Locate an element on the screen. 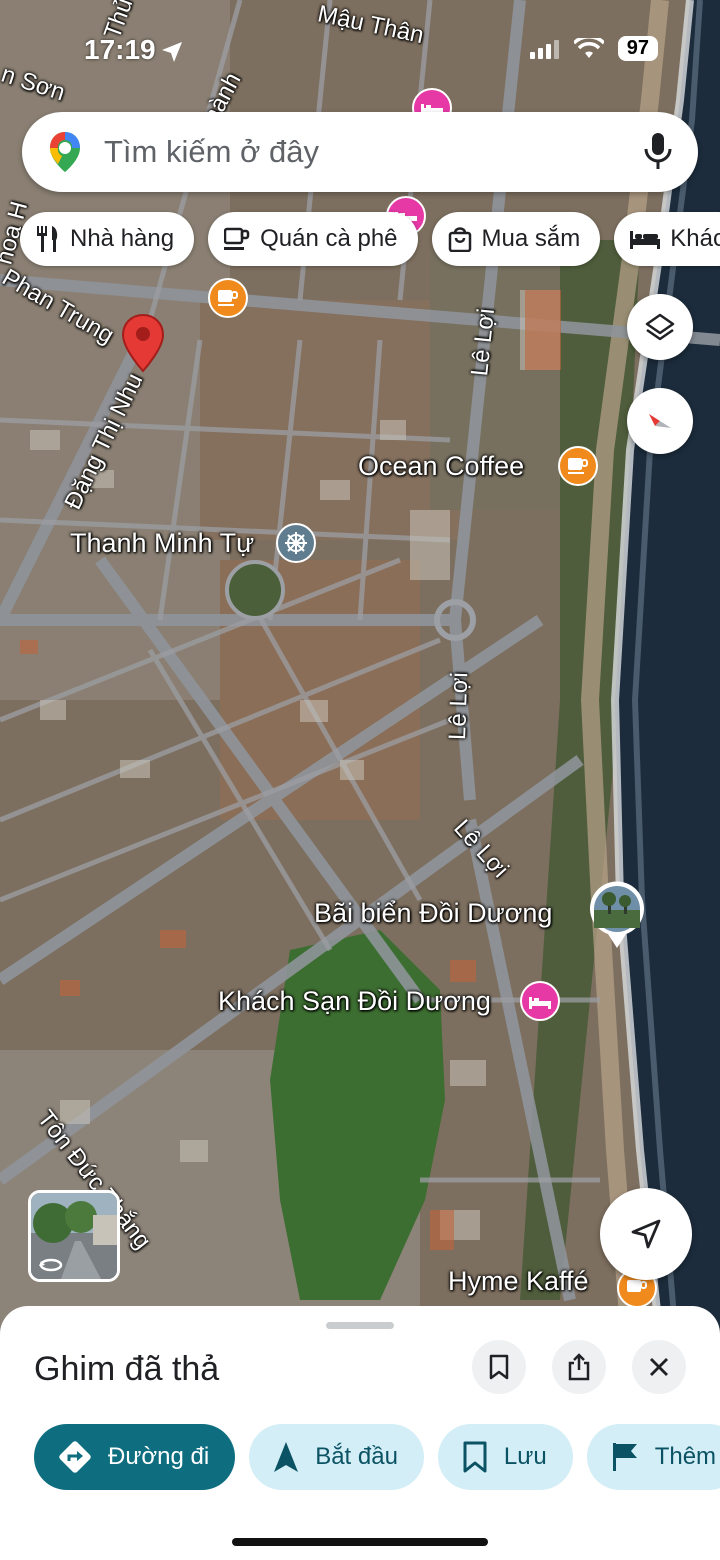 The image size is (720, 1560). dharma-wheel-icon is located at coordinates (296, 543).